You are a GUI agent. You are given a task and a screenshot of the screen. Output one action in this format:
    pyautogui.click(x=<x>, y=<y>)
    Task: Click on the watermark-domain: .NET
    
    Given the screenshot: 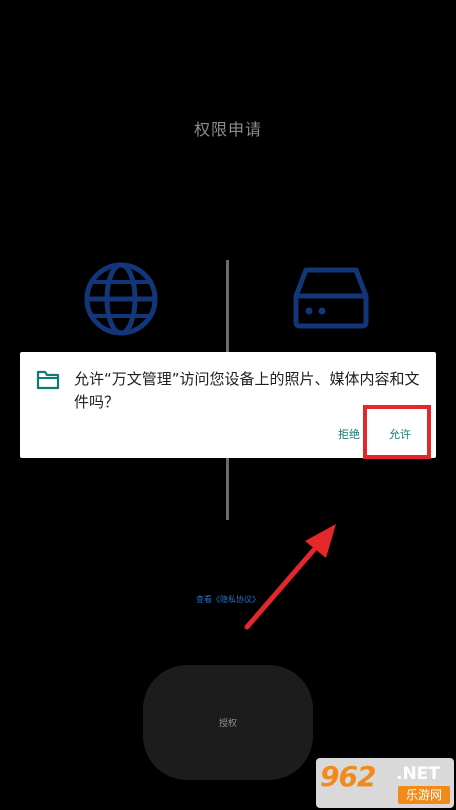 What is the action you would take?
    pyautogui.click(x=418, y=774)
    